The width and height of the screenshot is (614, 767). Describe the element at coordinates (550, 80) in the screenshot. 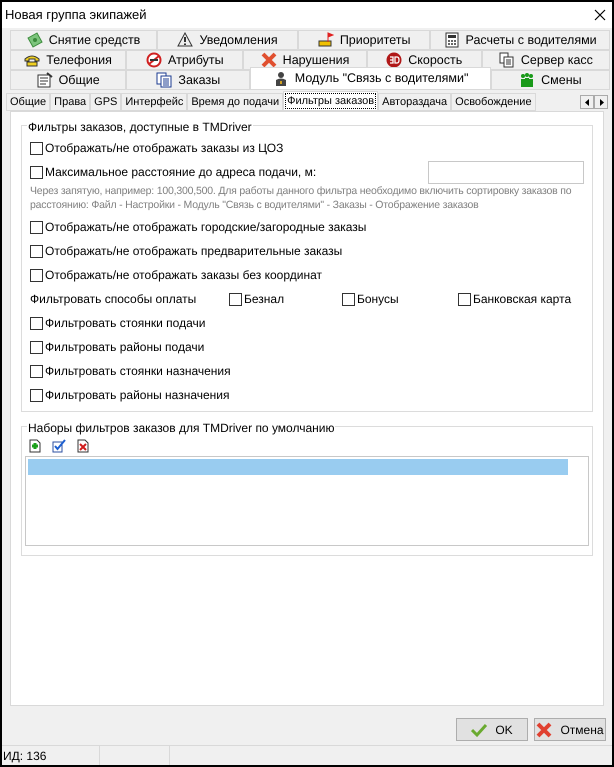

I see `tab: Смены` at that location.